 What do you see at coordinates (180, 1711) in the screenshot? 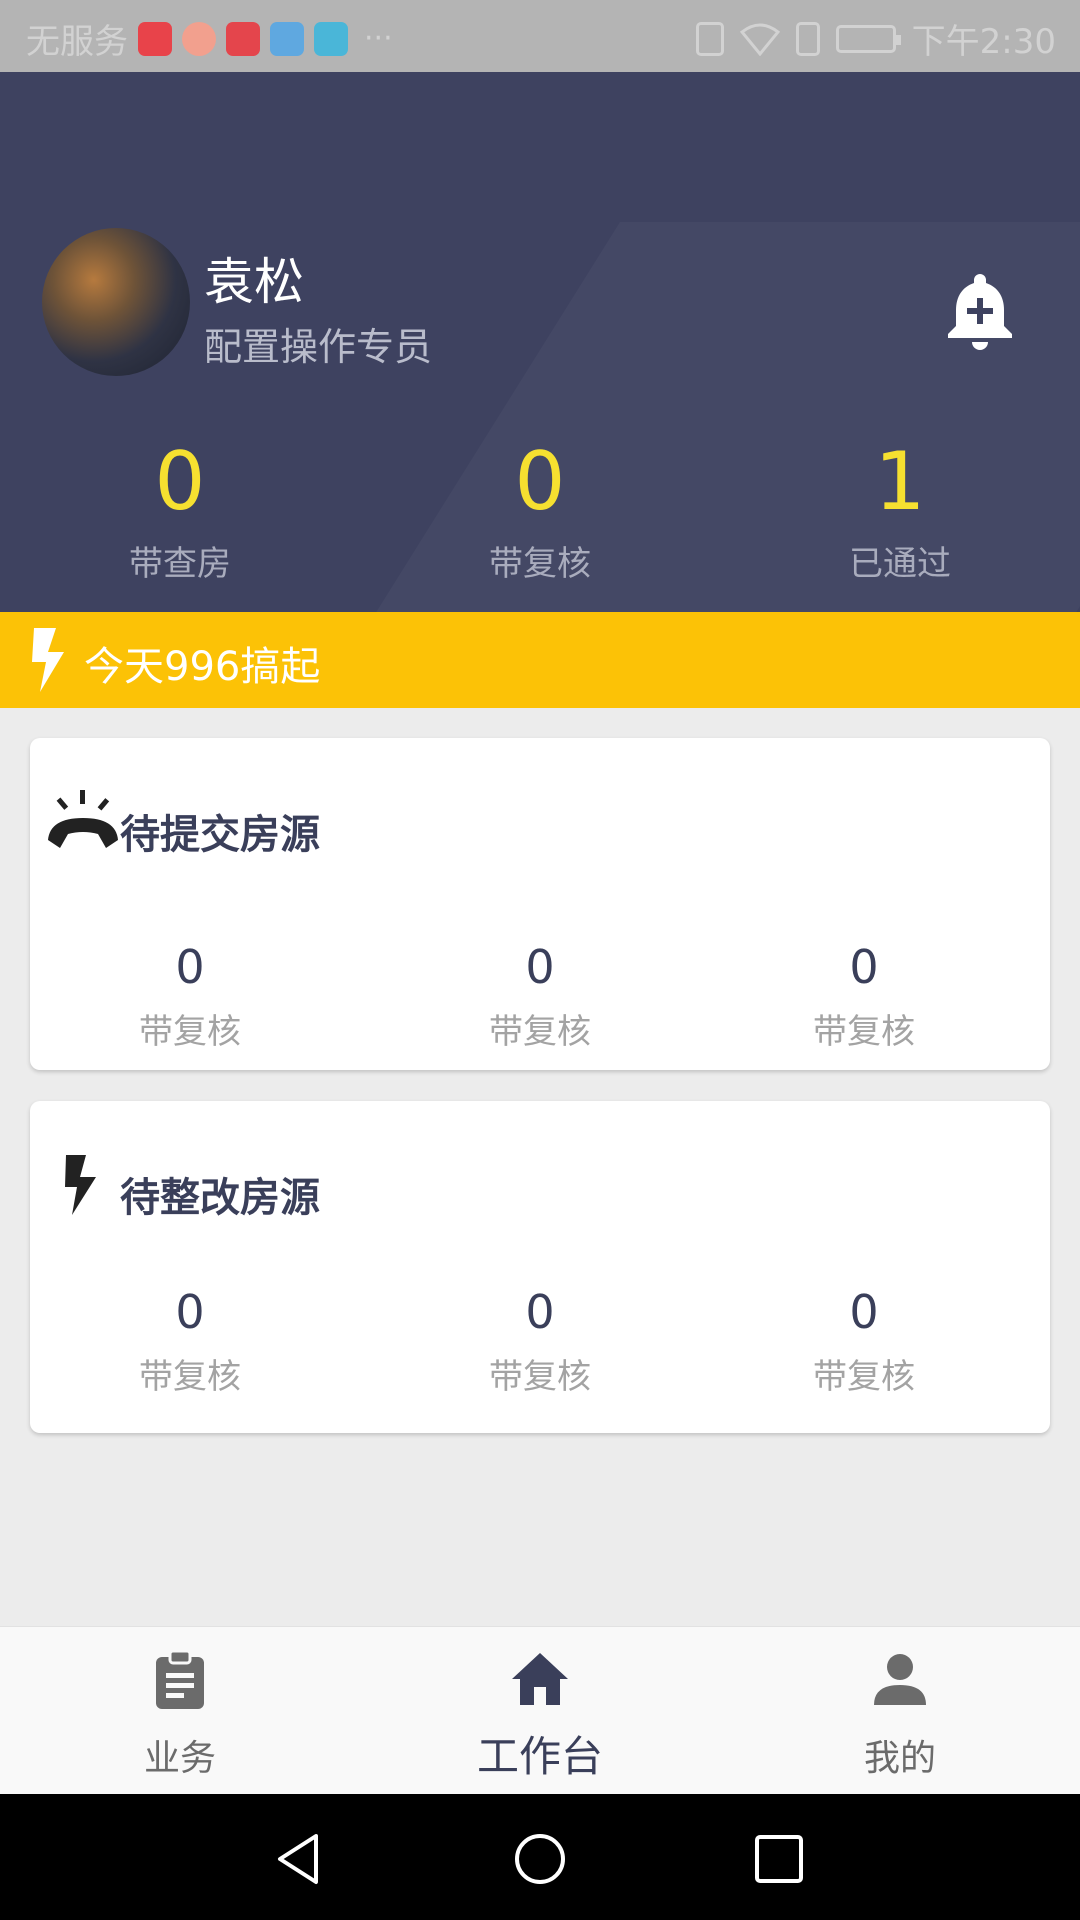
I see `nav-item-business: 业务` at bounding box center [180, 1711].